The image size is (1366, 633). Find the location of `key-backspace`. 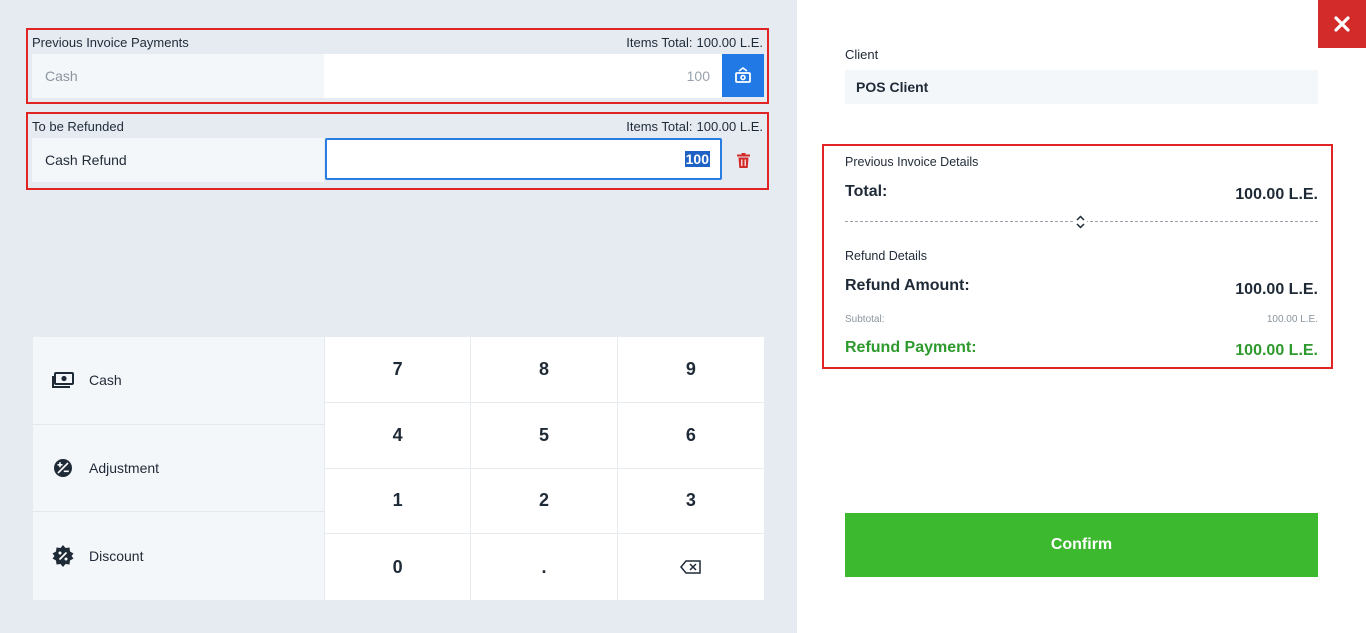

key-backspace is located at coordinates (691, 567).